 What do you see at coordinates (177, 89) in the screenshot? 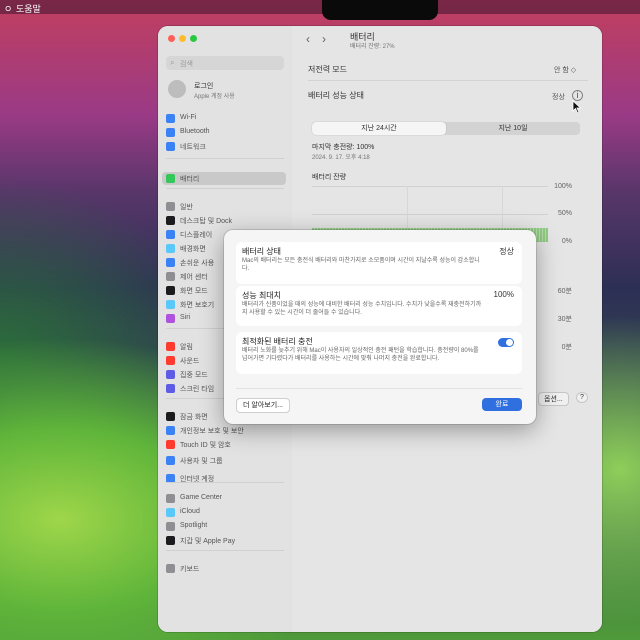
I see `avatar` at bounding box center [177, 89].